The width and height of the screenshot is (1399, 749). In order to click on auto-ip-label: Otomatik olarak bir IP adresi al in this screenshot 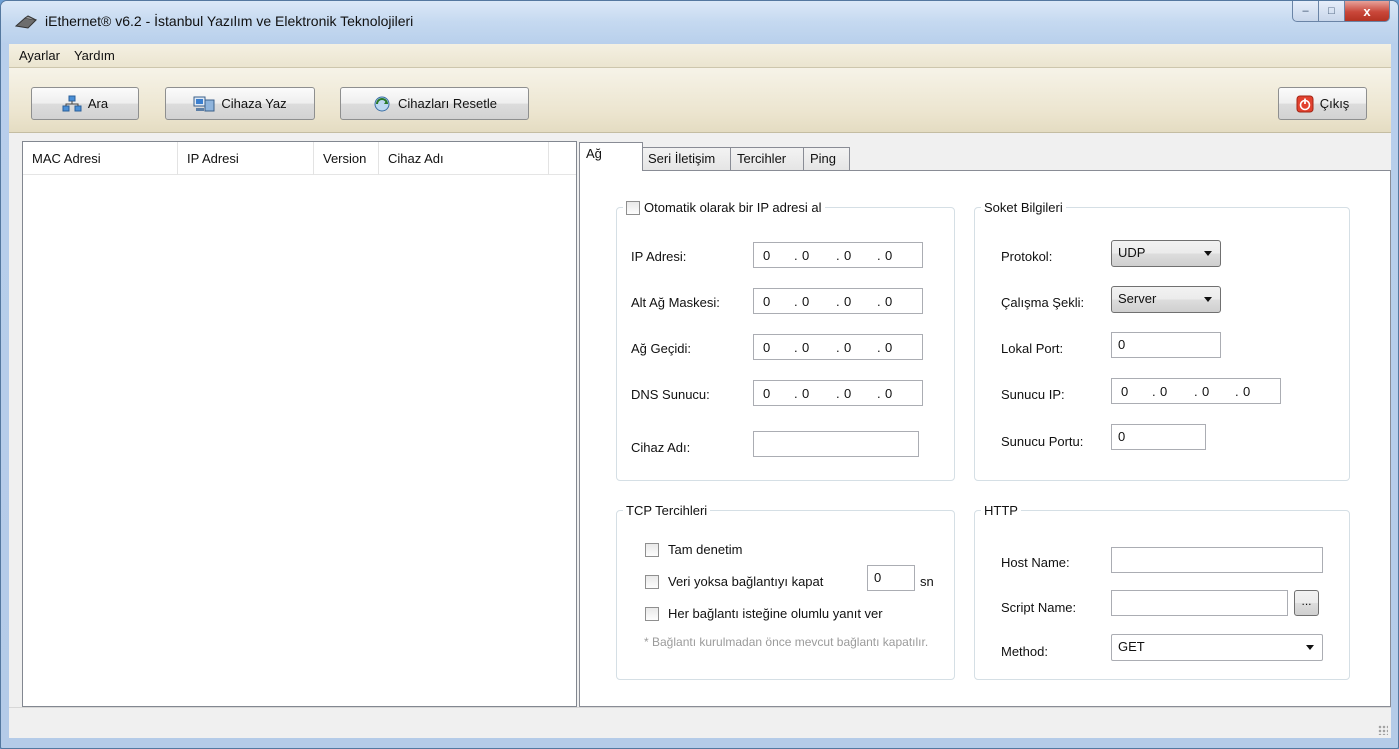, I will do `click(733, 207)`.